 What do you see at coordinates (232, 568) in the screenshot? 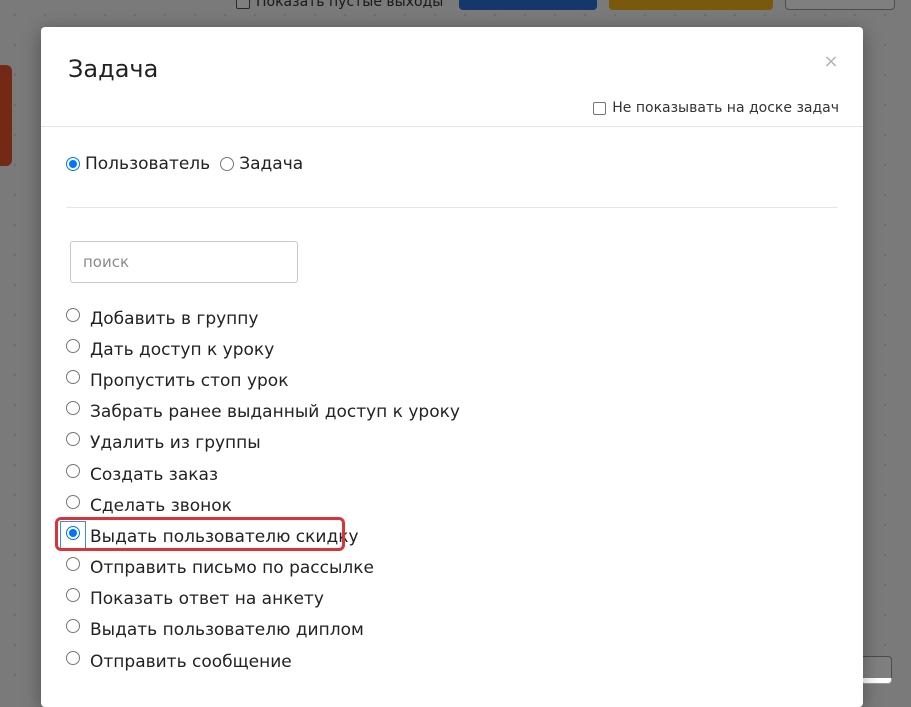
I see `action-label: Отправить письмо по рассылке` at bounding box center [232, 568].